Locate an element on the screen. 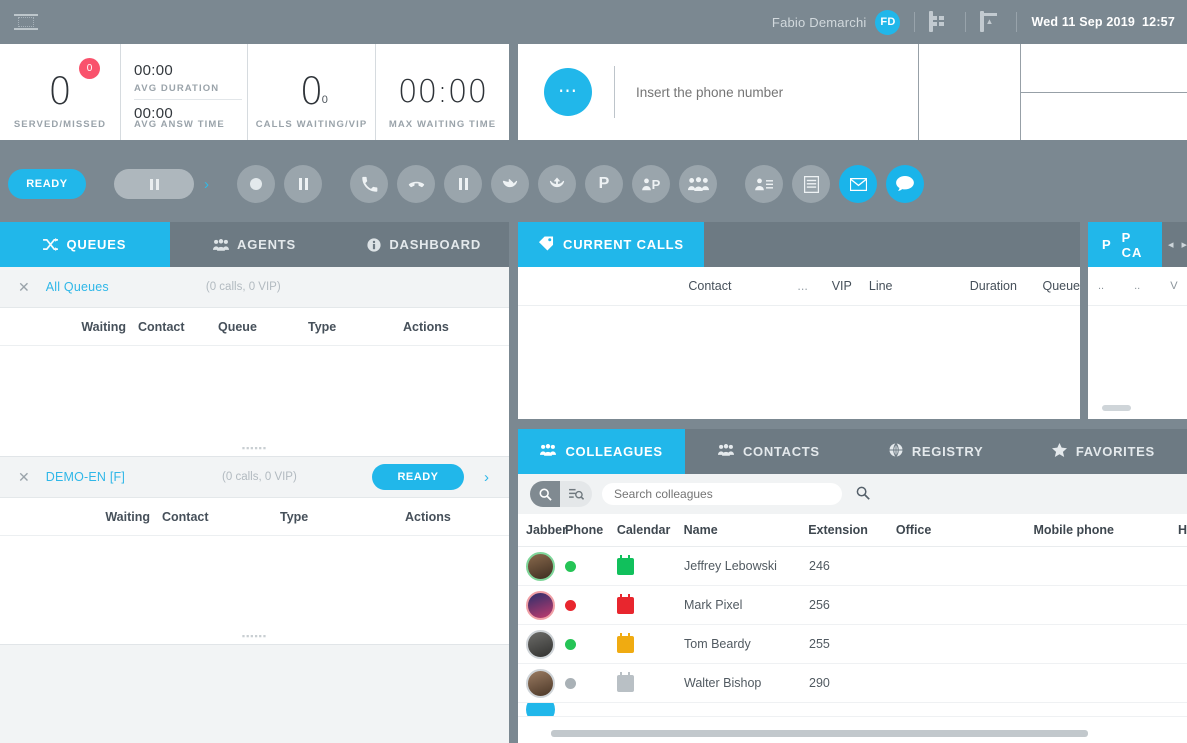  agent-status-button: READY is located at coordinates (47, 184).